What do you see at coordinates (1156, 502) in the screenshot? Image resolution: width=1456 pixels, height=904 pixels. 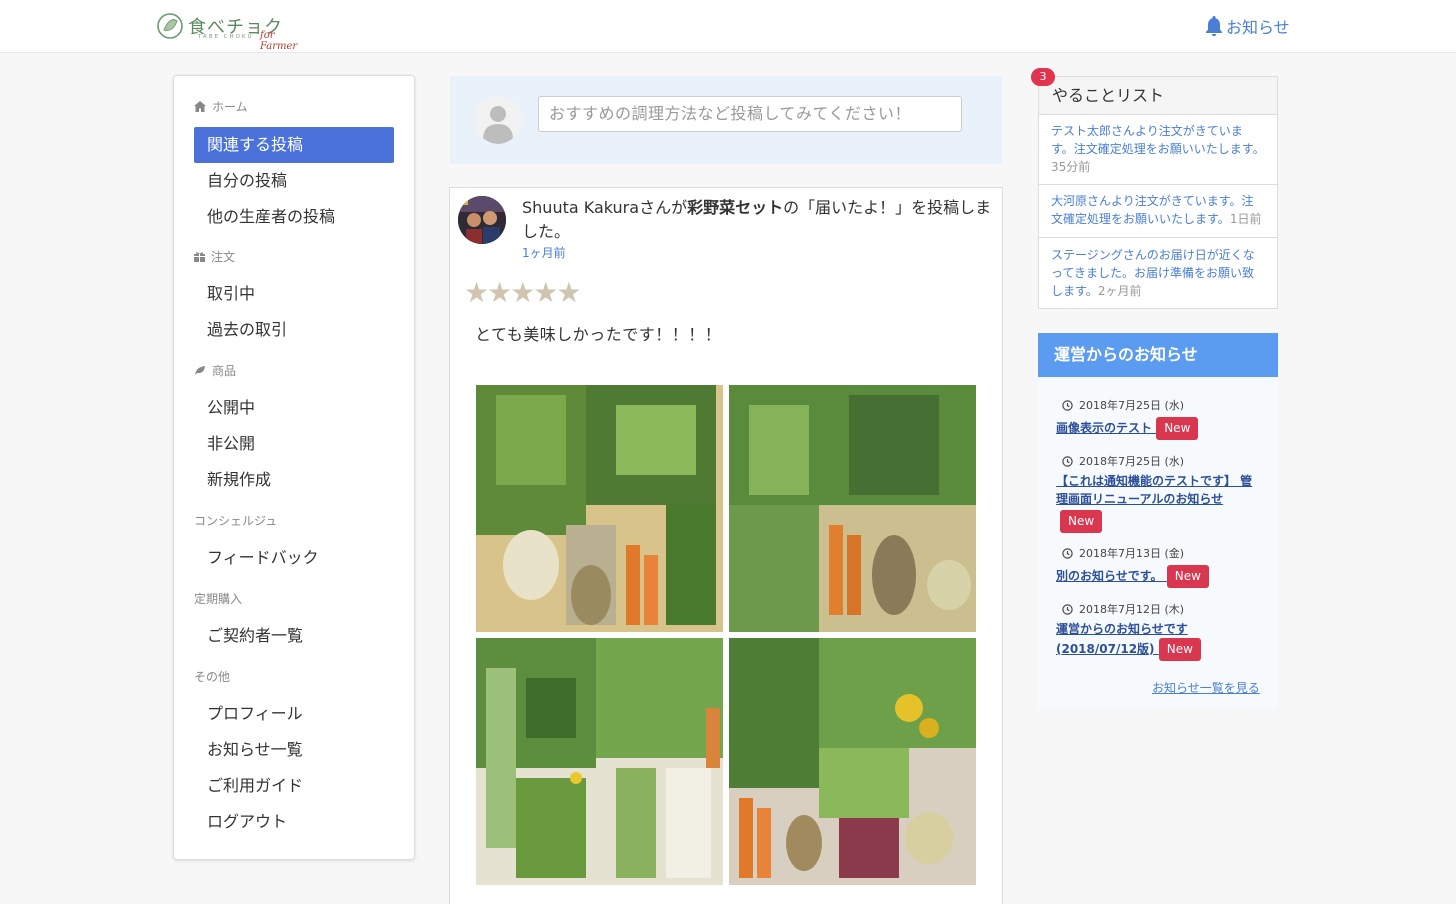 I see `news-link: 【これは通知機能のテストです】 管理画面リニューアルのお知らせ New` at bounding box center [1156, 502].